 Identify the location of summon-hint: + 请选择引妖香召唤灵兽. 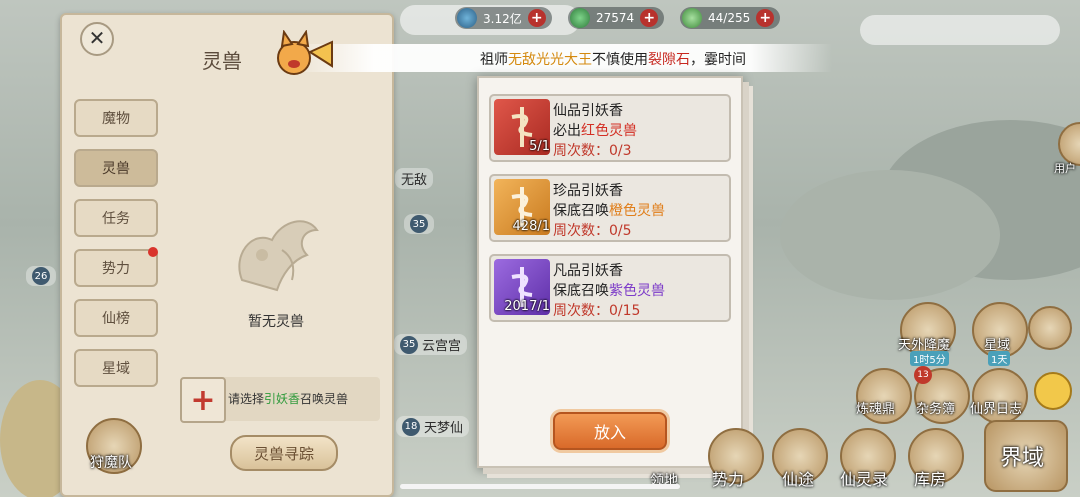
(280, 400).